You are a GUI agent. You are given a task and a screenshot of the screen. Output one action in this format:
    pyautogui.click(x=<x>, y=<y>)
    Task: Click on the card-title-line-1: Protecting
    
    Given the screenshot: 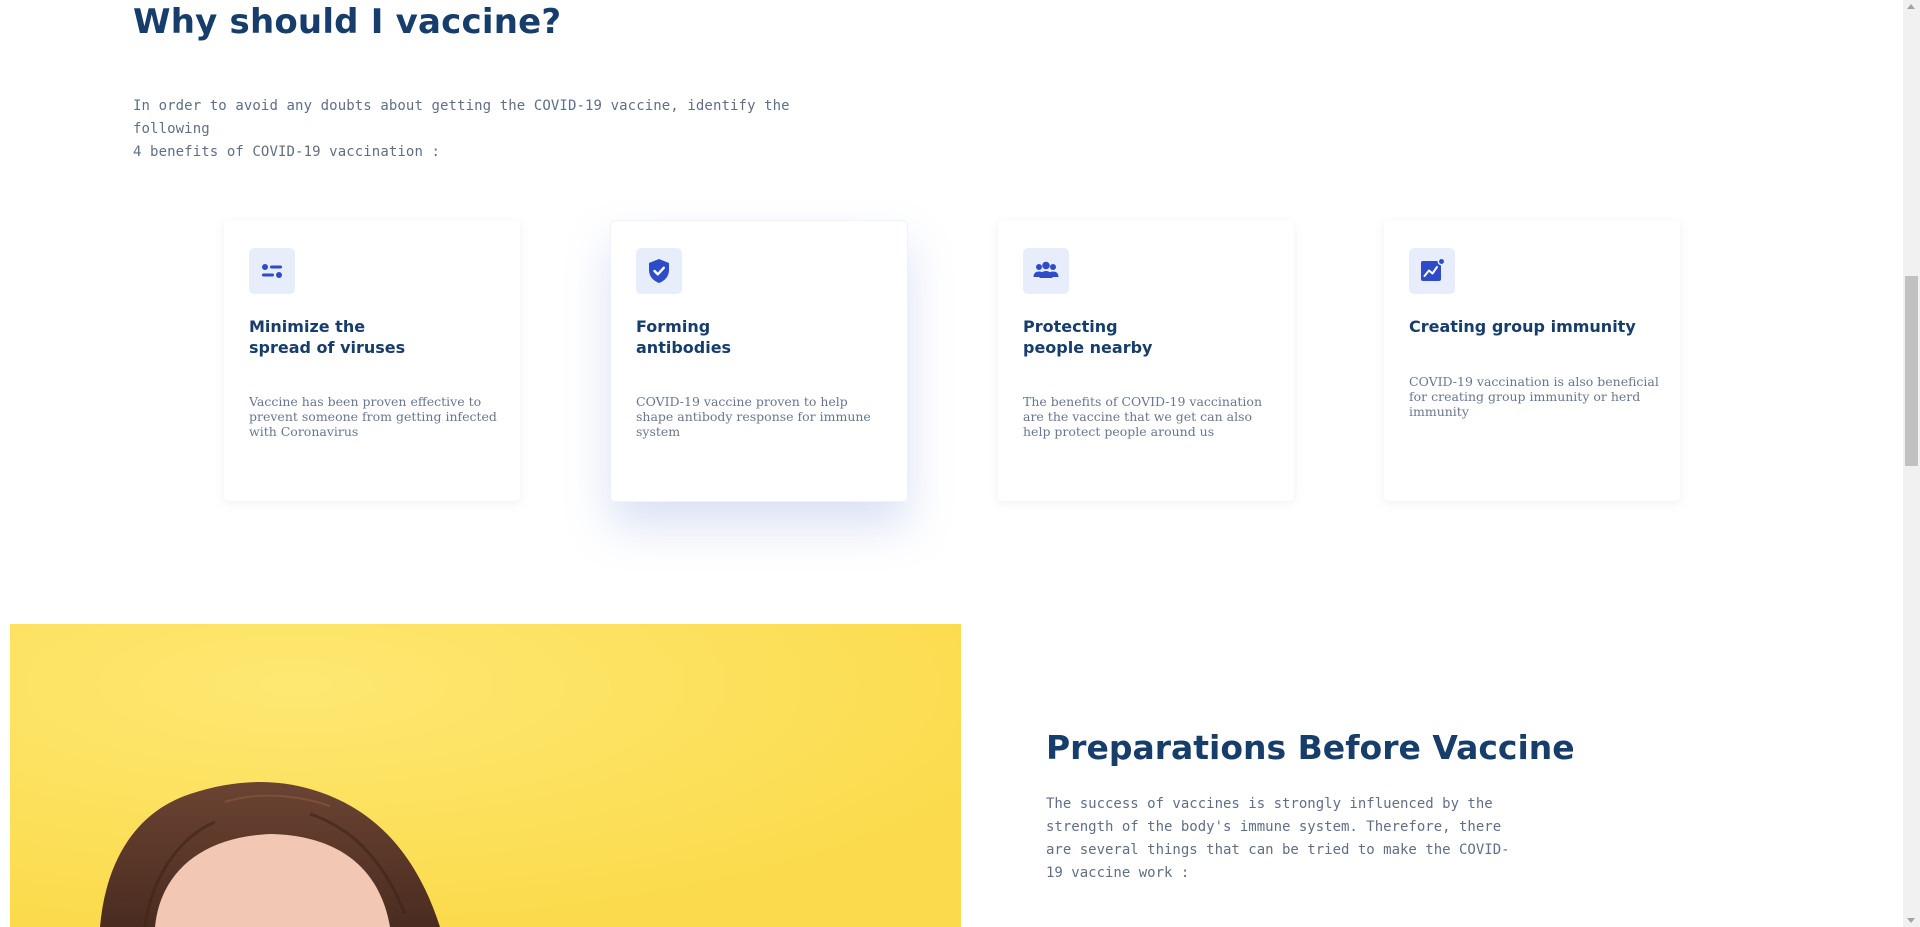 What is the action you would take?
    pyautogui.click(x=1070, y=326)
    